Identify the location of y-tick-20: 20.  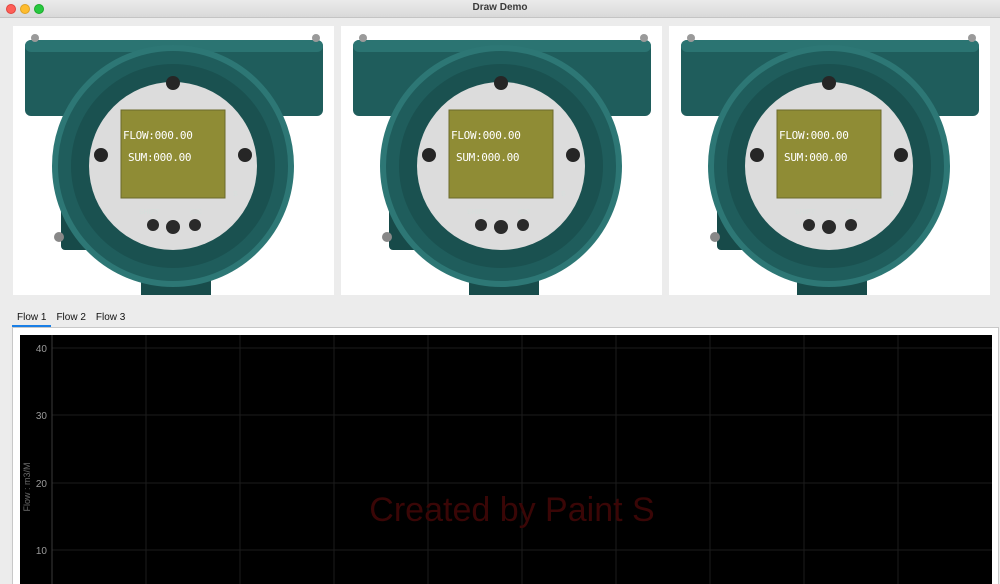
(42, 484).